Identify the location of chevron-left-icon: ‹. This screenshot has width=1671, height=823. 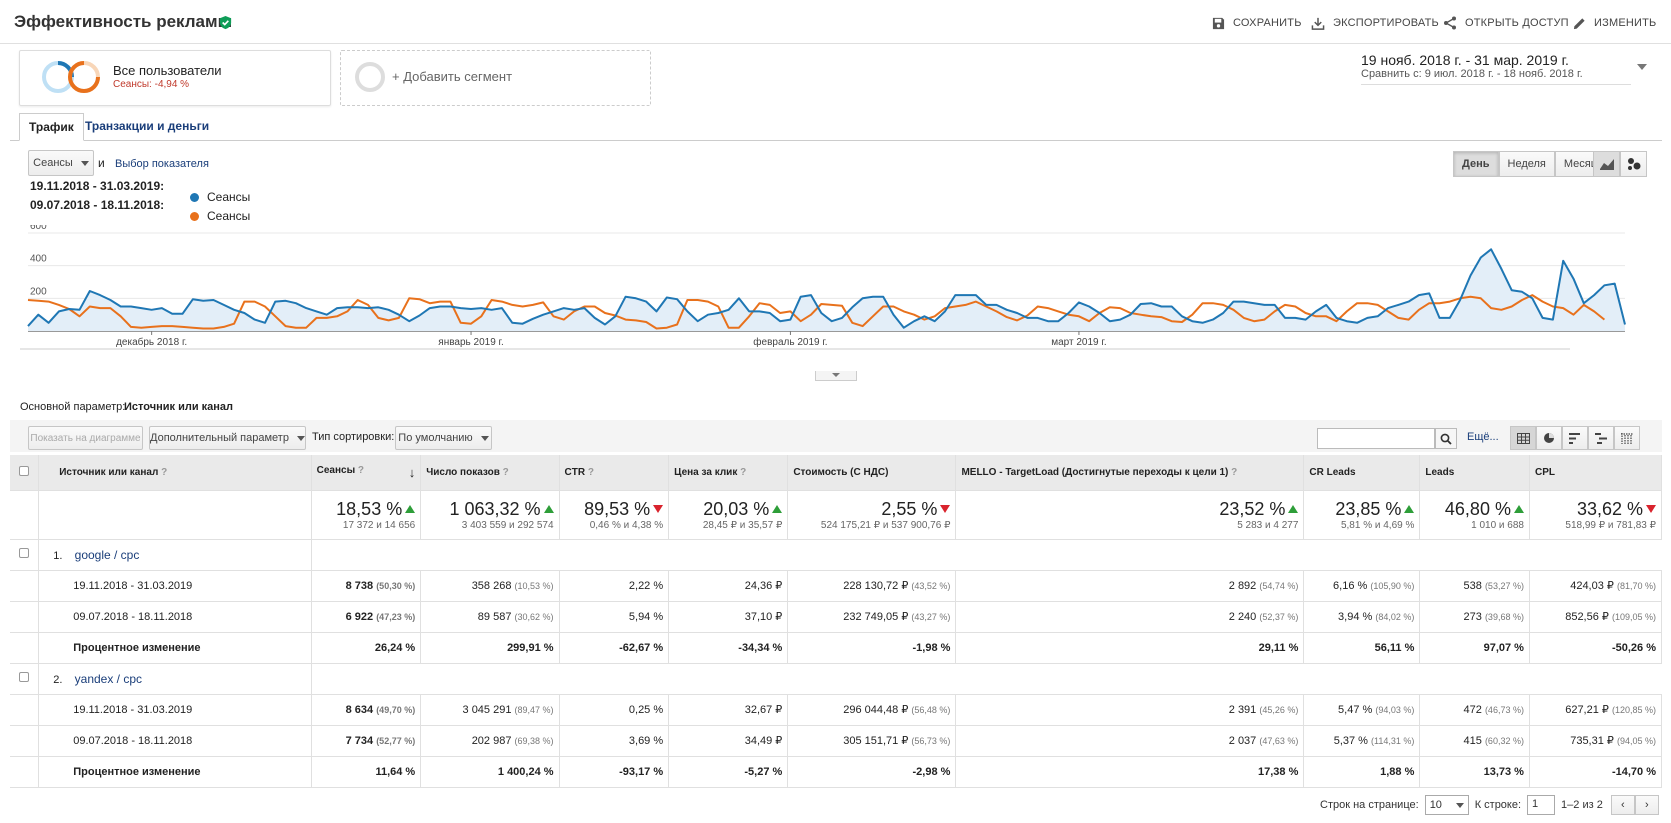
(1622, 805).